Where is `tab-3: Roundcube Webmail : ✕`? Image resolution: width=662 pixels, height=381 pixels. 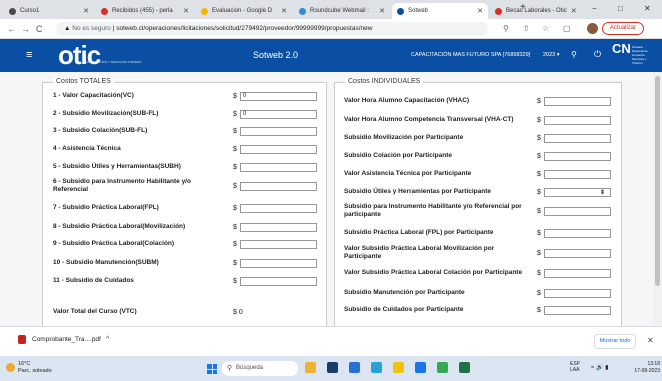 tab-3: Roundcube Webmail : ✕ is located at coordinates (342, 11).